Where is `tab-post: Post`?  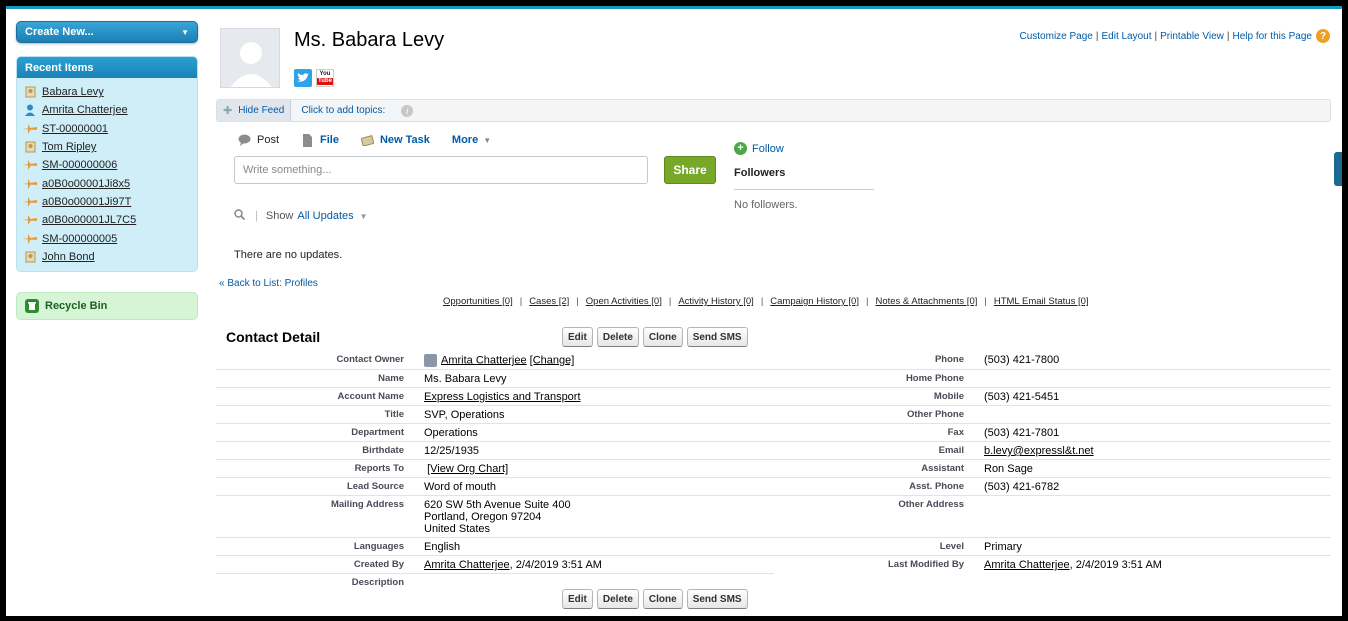 tab-post: Post is located at coordinates (258, 140).